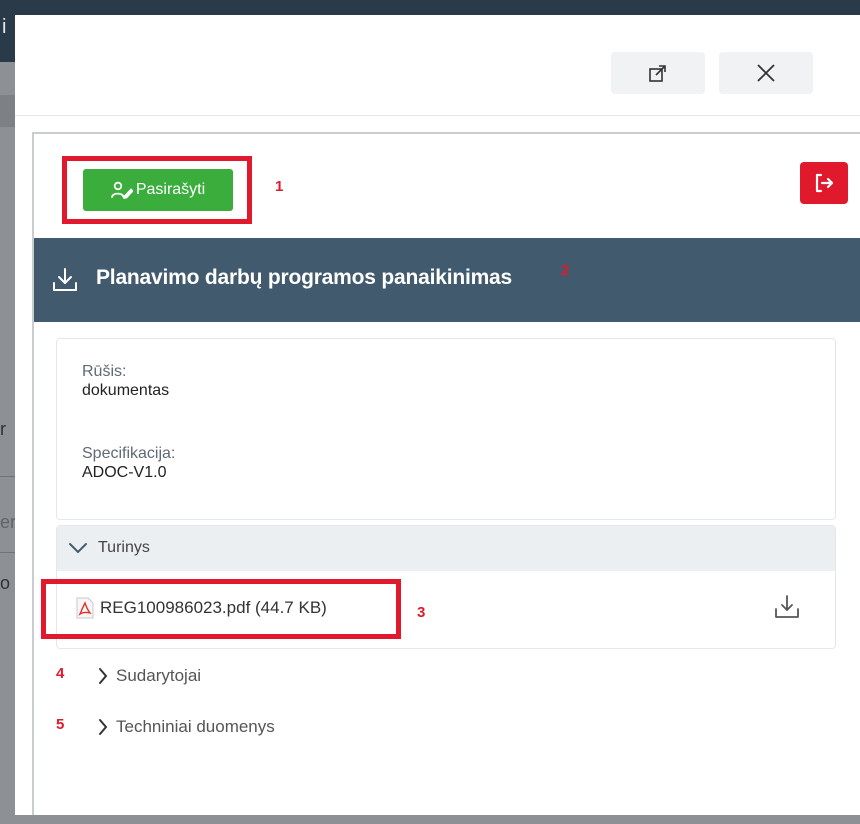  I want to click on logout-icon, so click(824, 183).